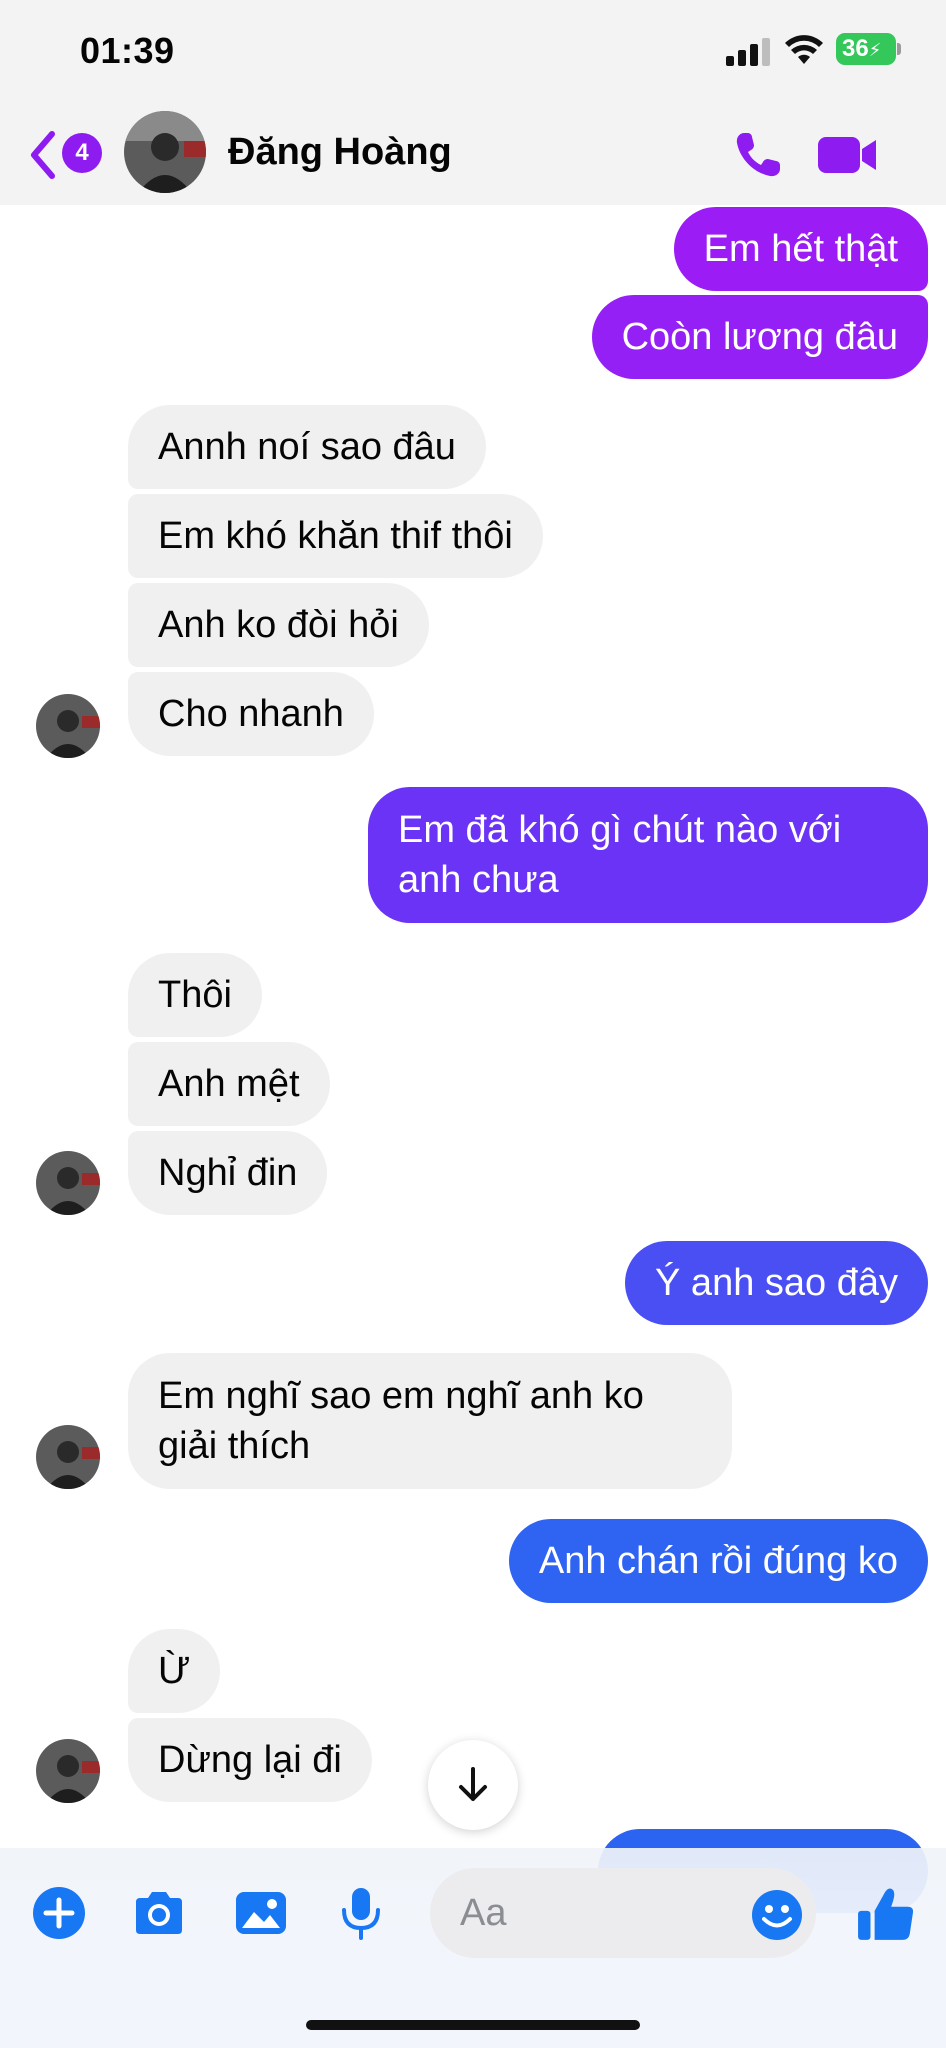  I want to click on message-bubble-outgoing: Anh chán rồi đúng ko, so click(718, 1561).